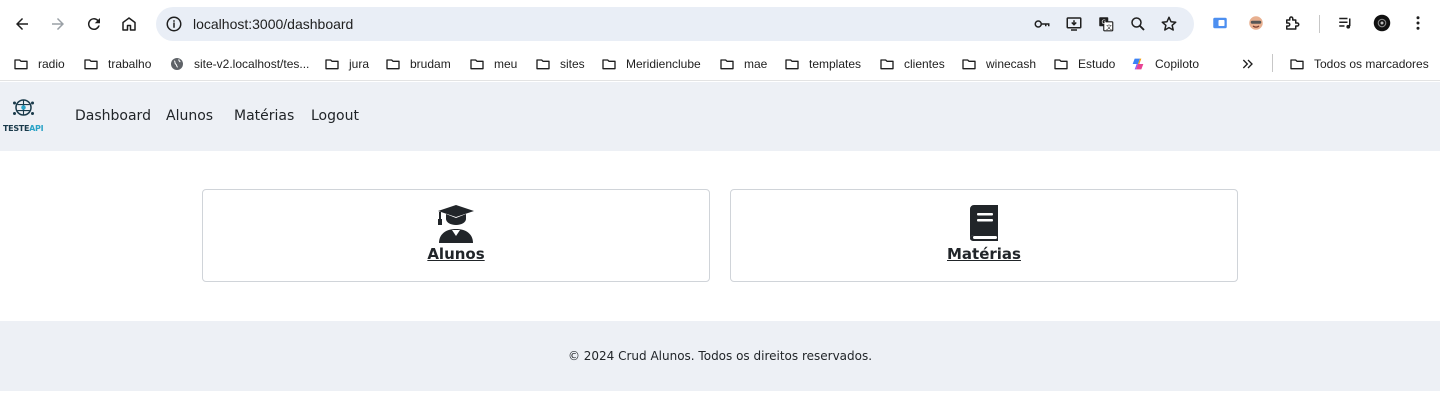 This screenshot has width=1440, height=400. I want to click on toolbar-divider, so click(1319, 24).